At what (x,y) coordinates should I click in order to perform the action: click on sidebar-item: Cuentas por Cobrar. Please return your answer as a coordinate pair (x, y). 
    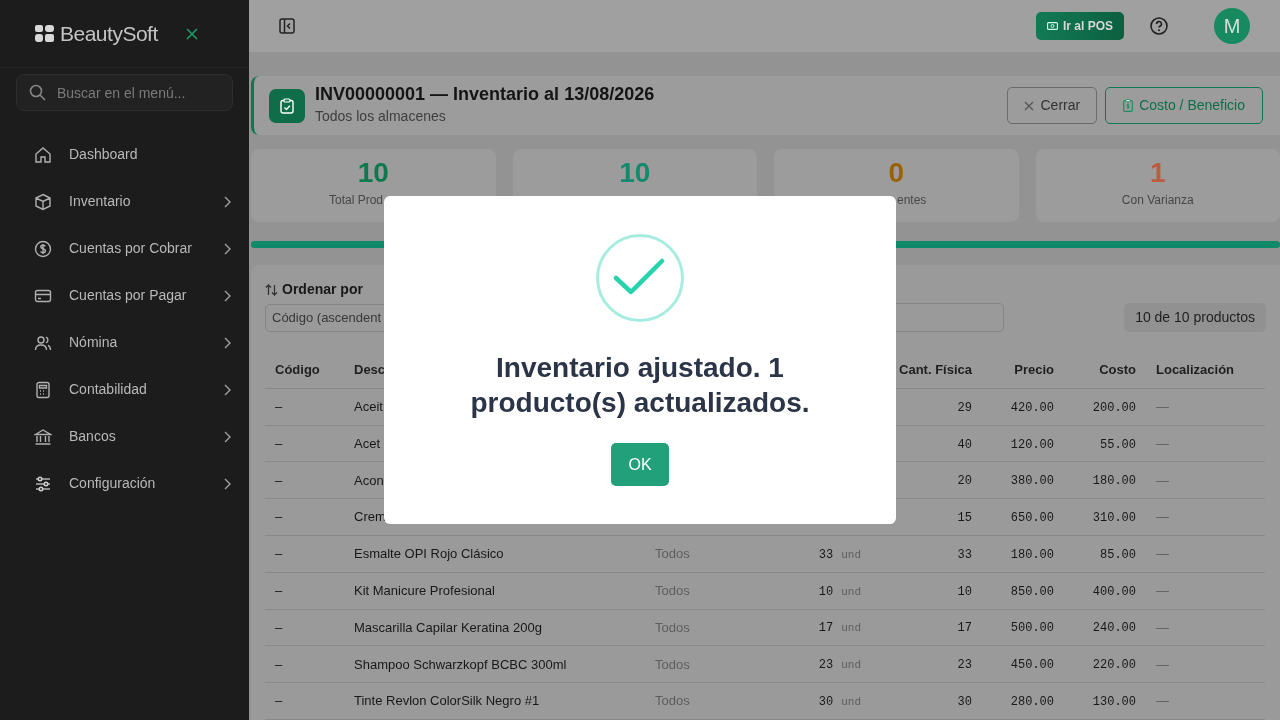
    Looking at the image, I should click on (124, 248).